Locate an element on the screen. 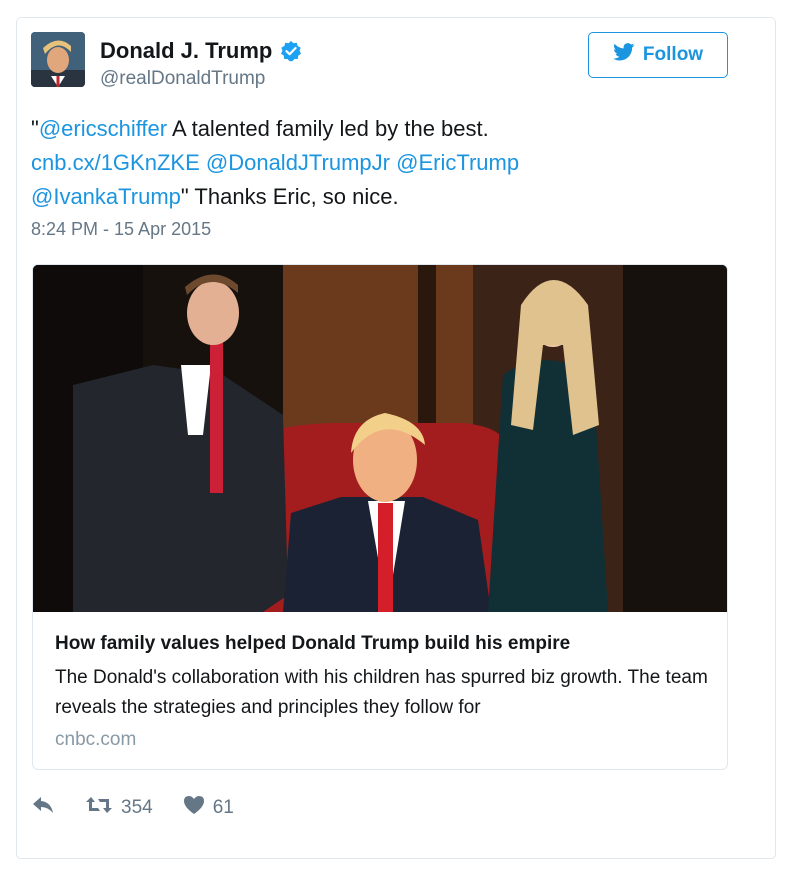 The image size is (799, 884). user-name-text: Donald J. Trump is located at coordinates (186, 51).